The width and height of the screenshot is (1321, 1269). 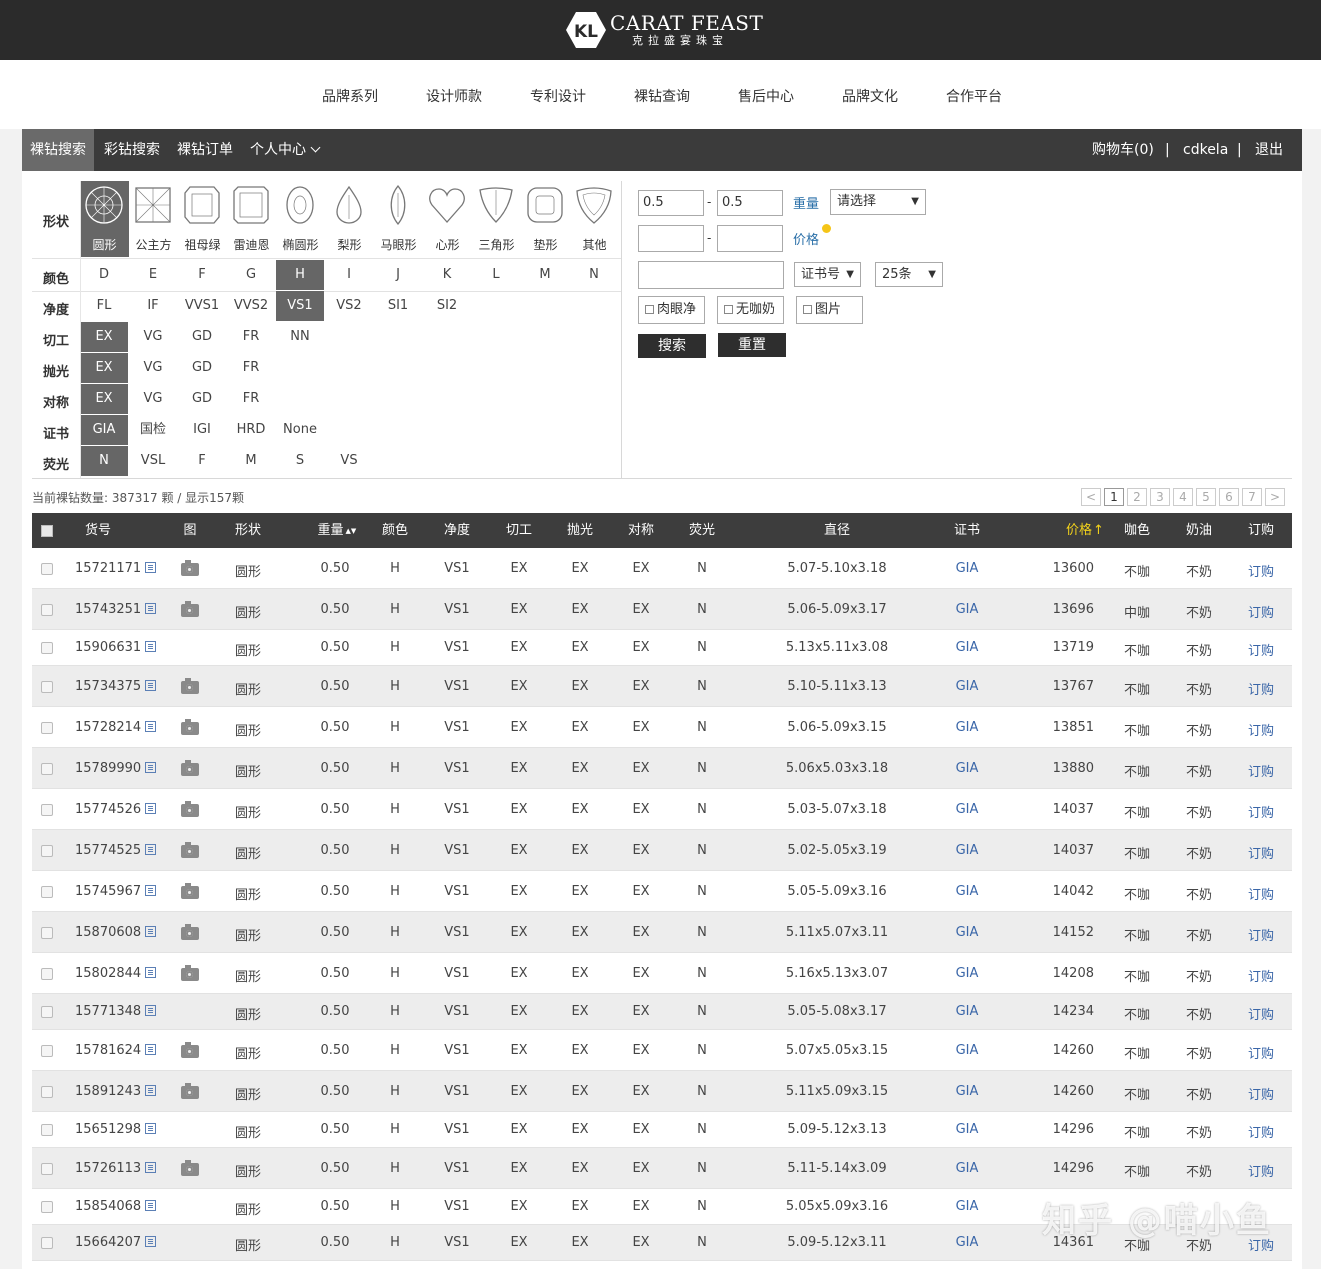 What do you see at coordinates (1091, 497) in the screenshot?
I see `prev-page-button: <` at bounding box center [1091, 497].